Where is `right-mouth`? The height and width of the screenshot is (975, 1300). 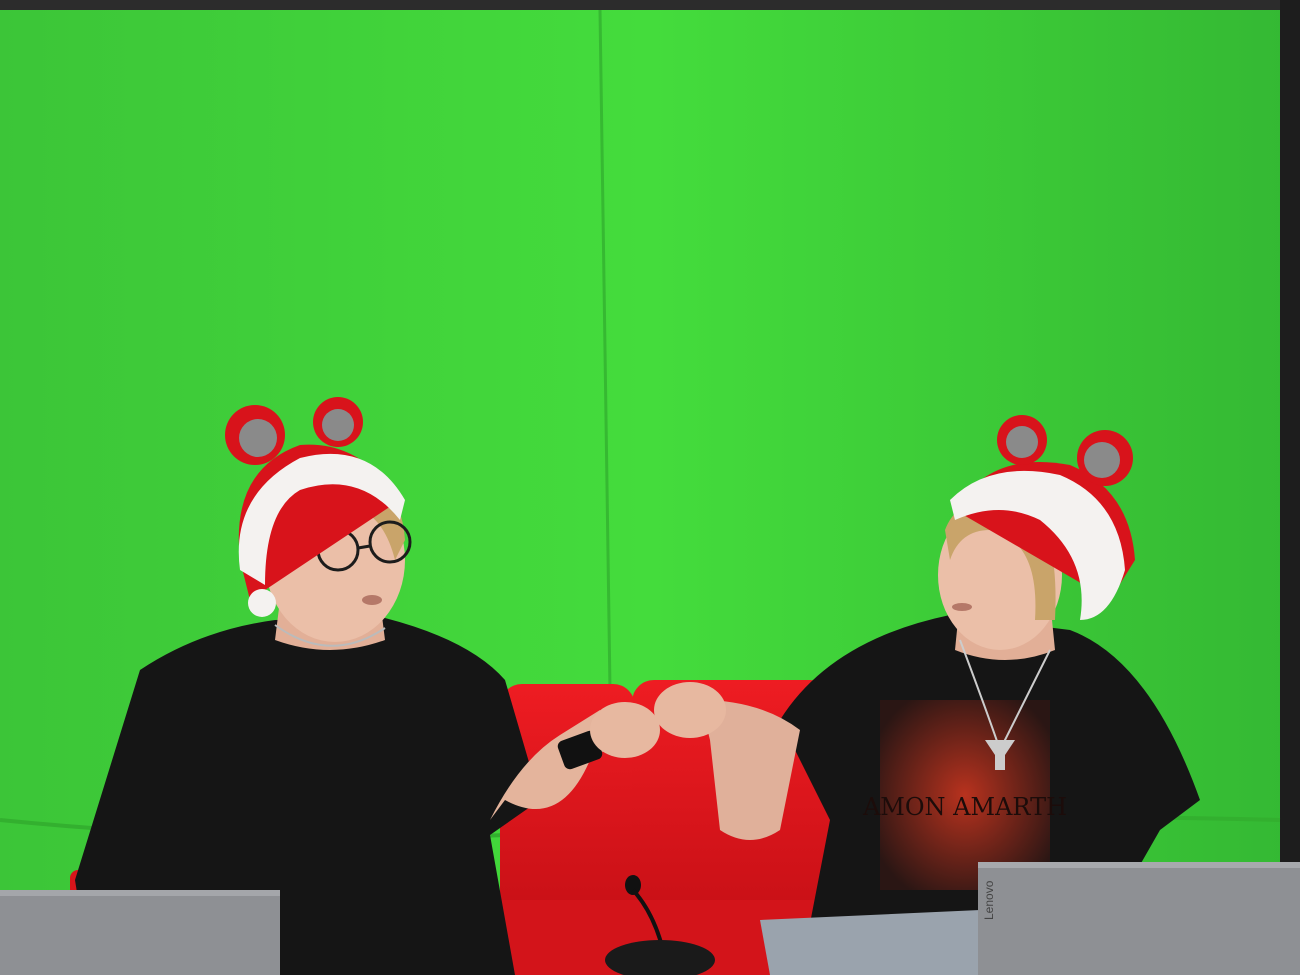 right-mouth is located at coordinates (962, 607).